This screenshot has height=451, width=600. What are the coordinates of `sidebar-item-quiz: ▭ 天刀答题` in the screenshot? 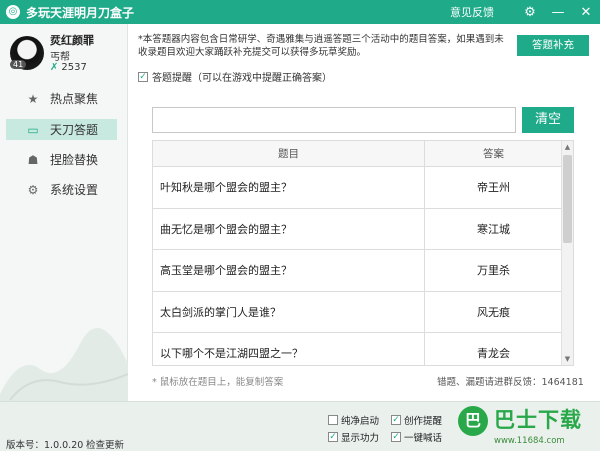 It's located at (61, 129).